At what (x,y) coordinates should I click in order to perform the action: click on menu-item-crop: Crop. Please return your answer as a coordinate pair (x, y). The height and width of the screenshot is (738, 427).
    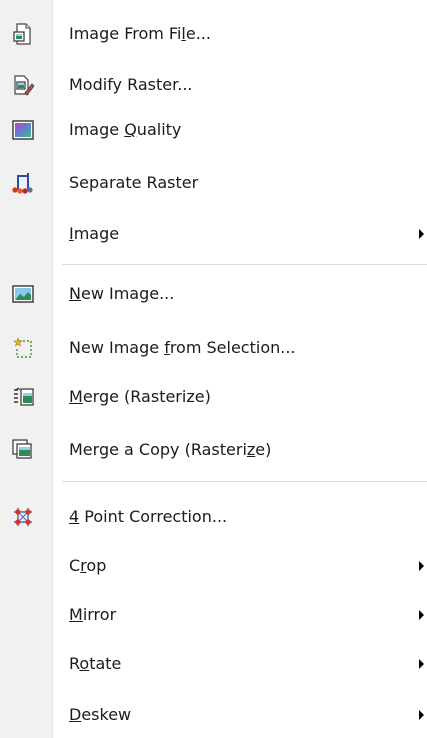
    Looking at the image, I should click on (213, 566).